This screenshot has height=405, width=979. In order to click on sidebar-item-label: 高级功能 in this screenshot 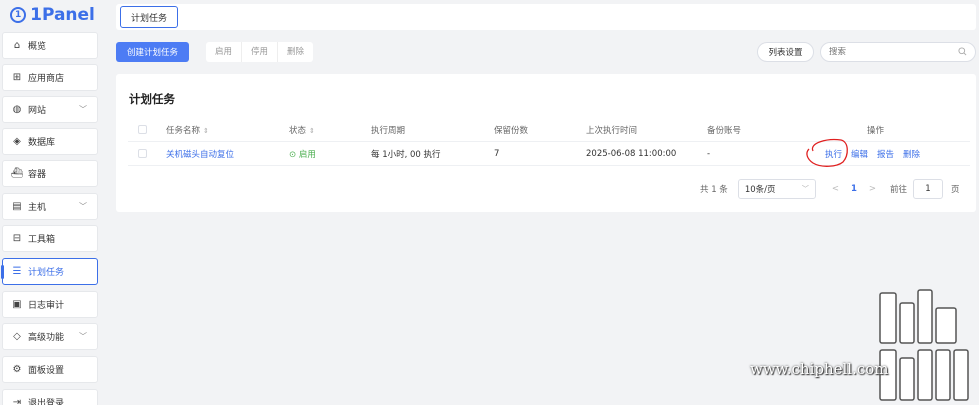, I will do `click(46, 338)`.